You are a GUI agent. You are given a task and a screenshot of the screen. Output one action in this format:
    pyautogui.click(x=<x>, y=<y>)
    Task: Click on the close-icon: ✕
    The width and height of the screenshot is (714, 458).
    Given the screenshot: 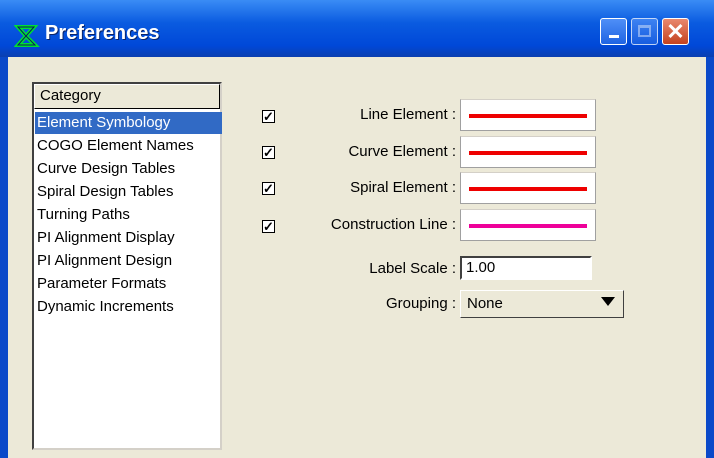 What is the action you would take?
    pyautogui.click(x=675, y=31)
    